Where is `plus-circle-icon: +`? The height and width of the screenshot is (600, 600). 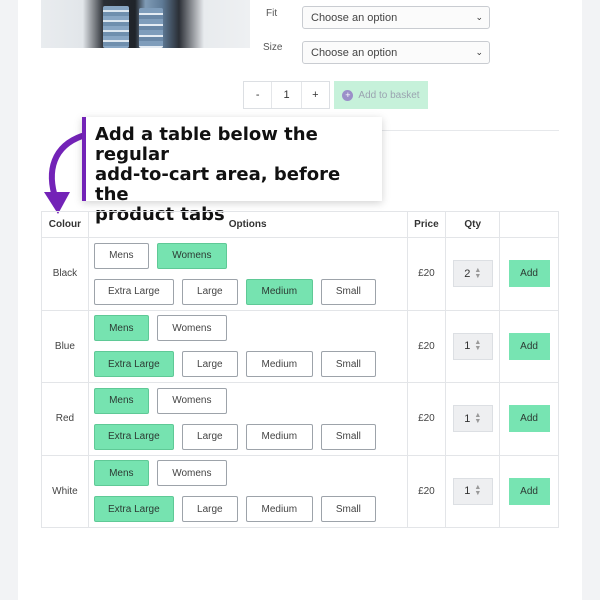 plus-circle-icon: + is located at coordinates (348, 95).